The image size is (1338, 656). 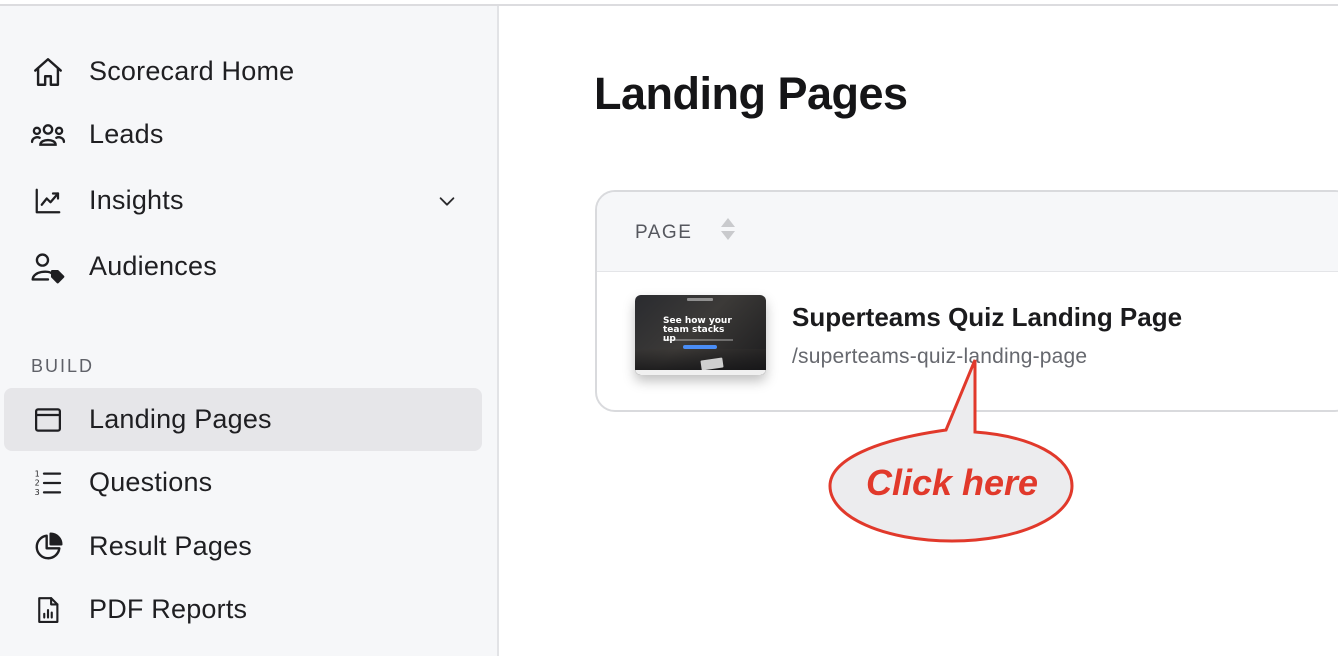 I want to click on sidebar-item-insights: Insights, so click(x=243, y=200).